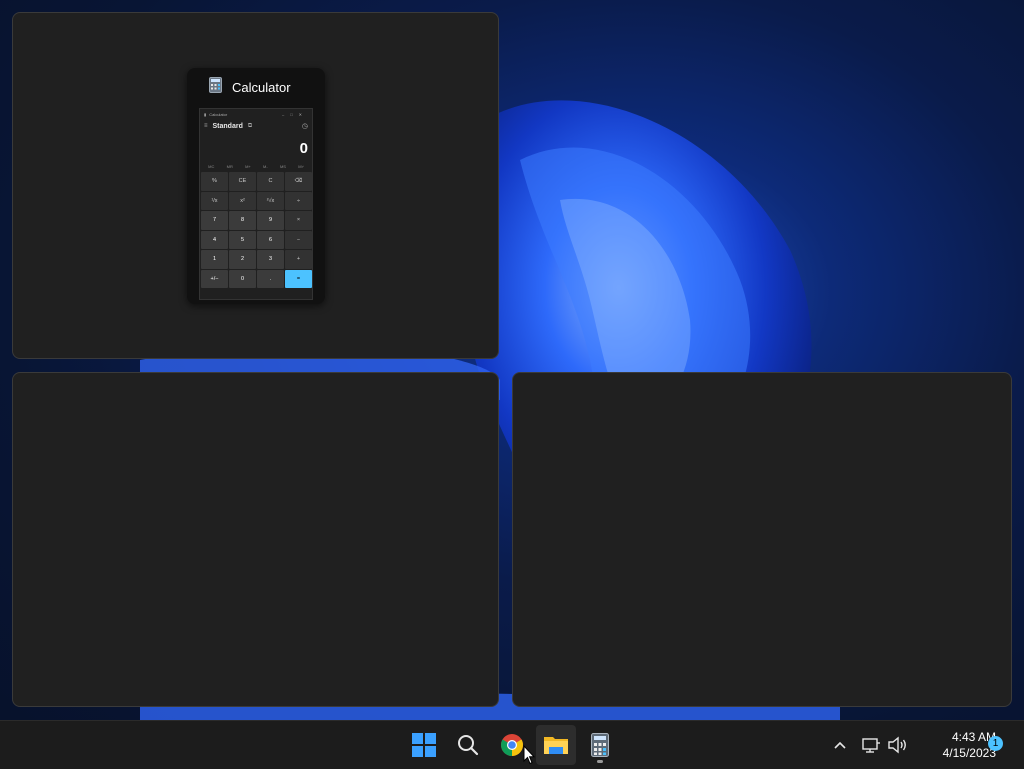  Describe the element at coordinates (256, 166) in the screenshot. I see `memory-row: MC MR M+ M- MS M˅` at that location.